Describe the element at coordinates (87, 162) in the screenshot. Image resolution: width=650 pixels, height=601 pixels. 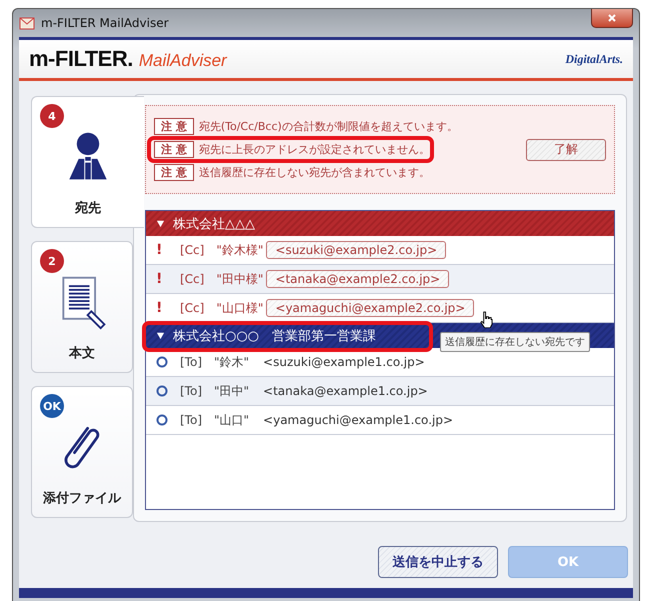
I see `category-tab: 4 宛先` at that location.